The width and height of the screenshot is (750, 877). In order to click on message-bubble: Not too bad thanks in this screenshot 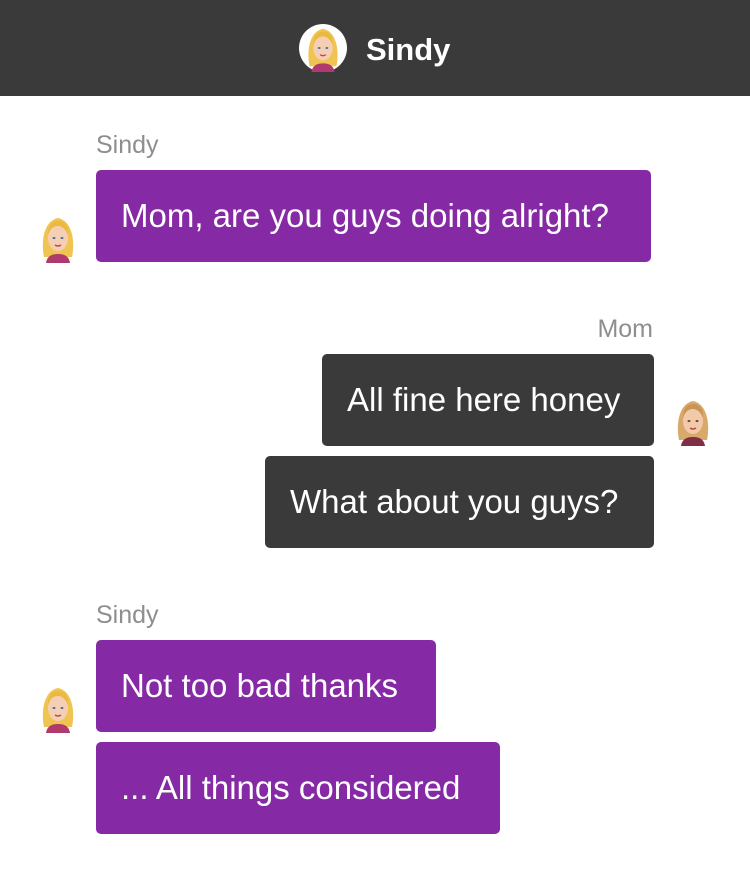, I will do `click(266, 686)`.